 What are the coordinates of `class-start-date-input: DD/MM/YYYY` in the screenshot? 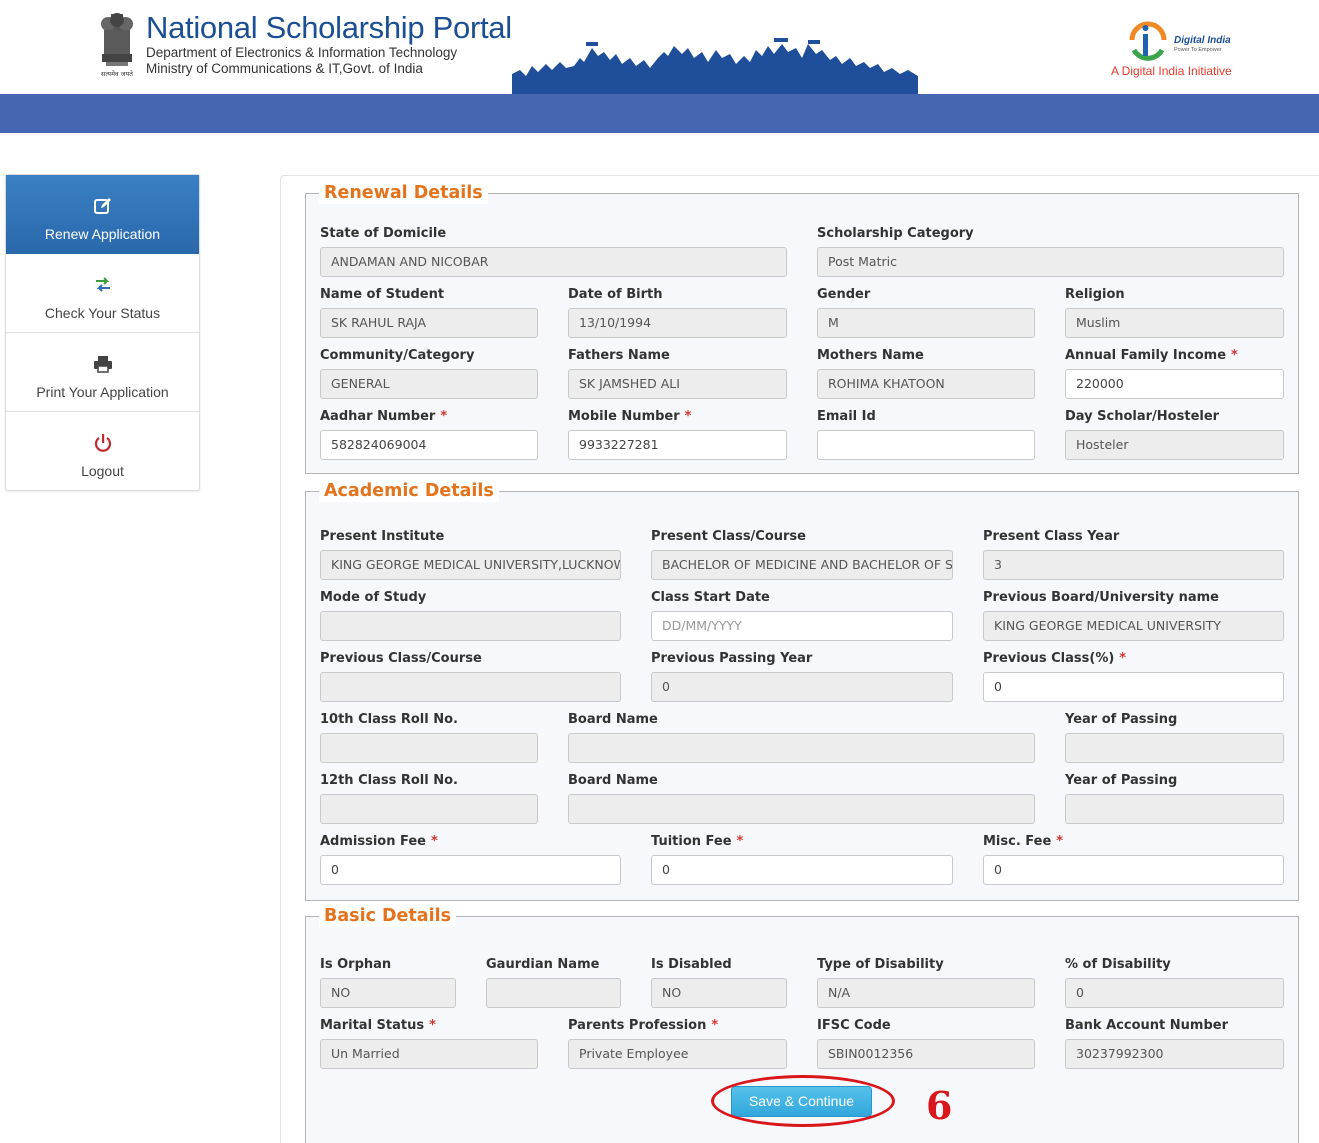 It's located at (802, 626).